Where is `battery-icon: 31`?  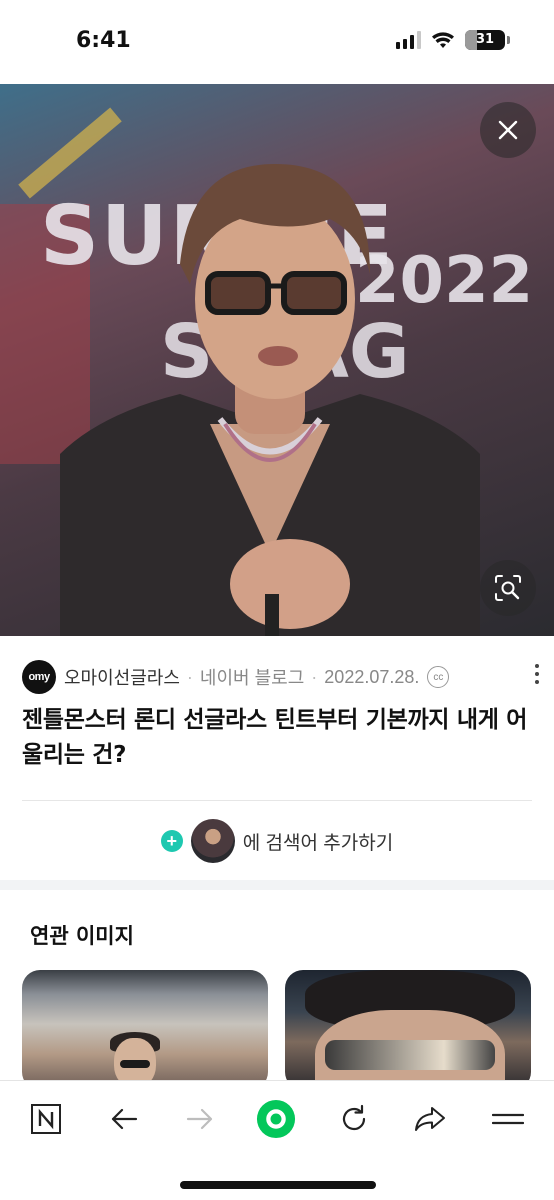 battery-icon: 31 is located at coordinates (485, 40).